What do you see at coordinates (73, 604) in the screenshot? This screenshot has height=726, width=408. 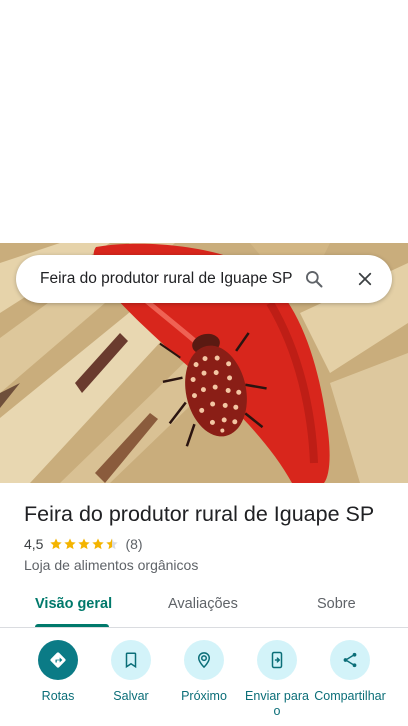 I see `tab-overview: Visão geral` at bounding box center [73, 604].